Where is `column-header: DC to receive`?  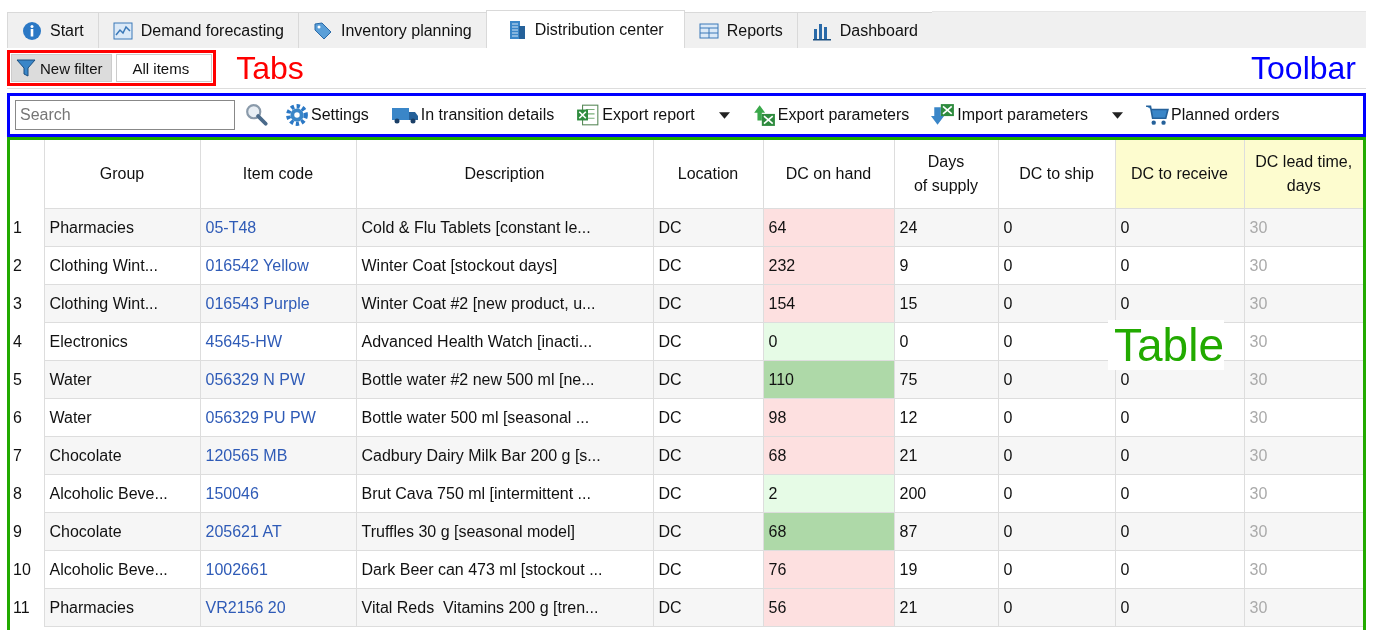
column-header: DC to receive is located at coordinates (1179, 174).